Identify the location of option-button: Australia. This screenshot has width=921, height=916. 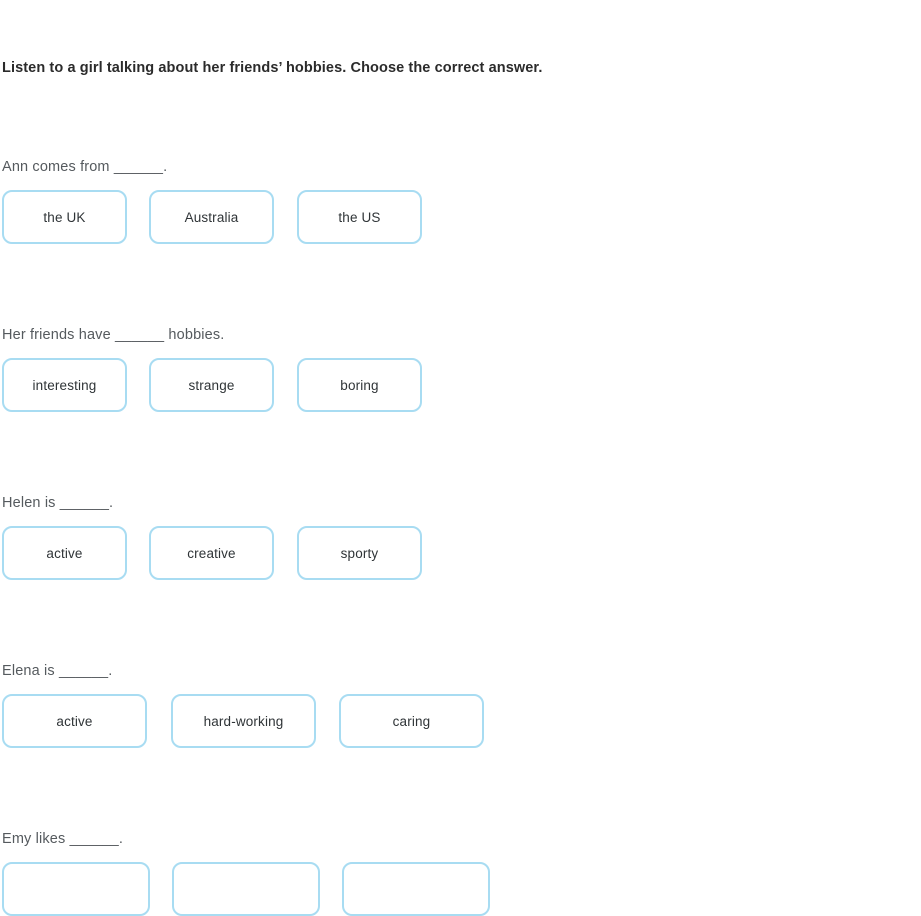
(211, 217).